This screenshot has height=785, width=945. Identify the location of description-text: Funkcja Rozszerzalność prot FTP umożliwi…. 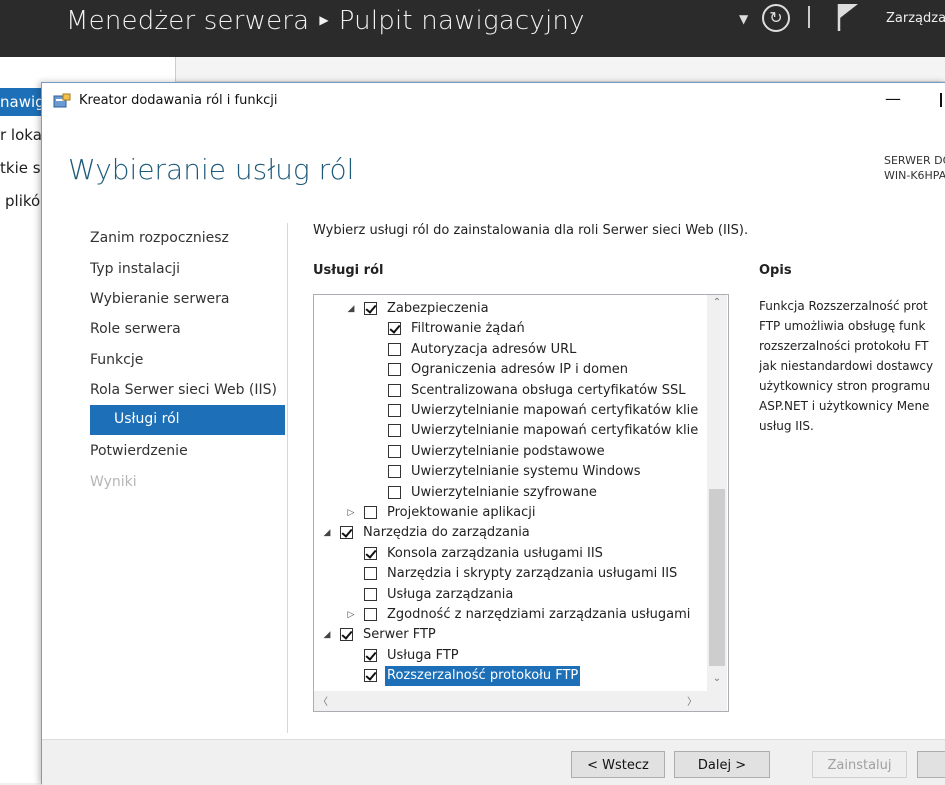
(852, 366).